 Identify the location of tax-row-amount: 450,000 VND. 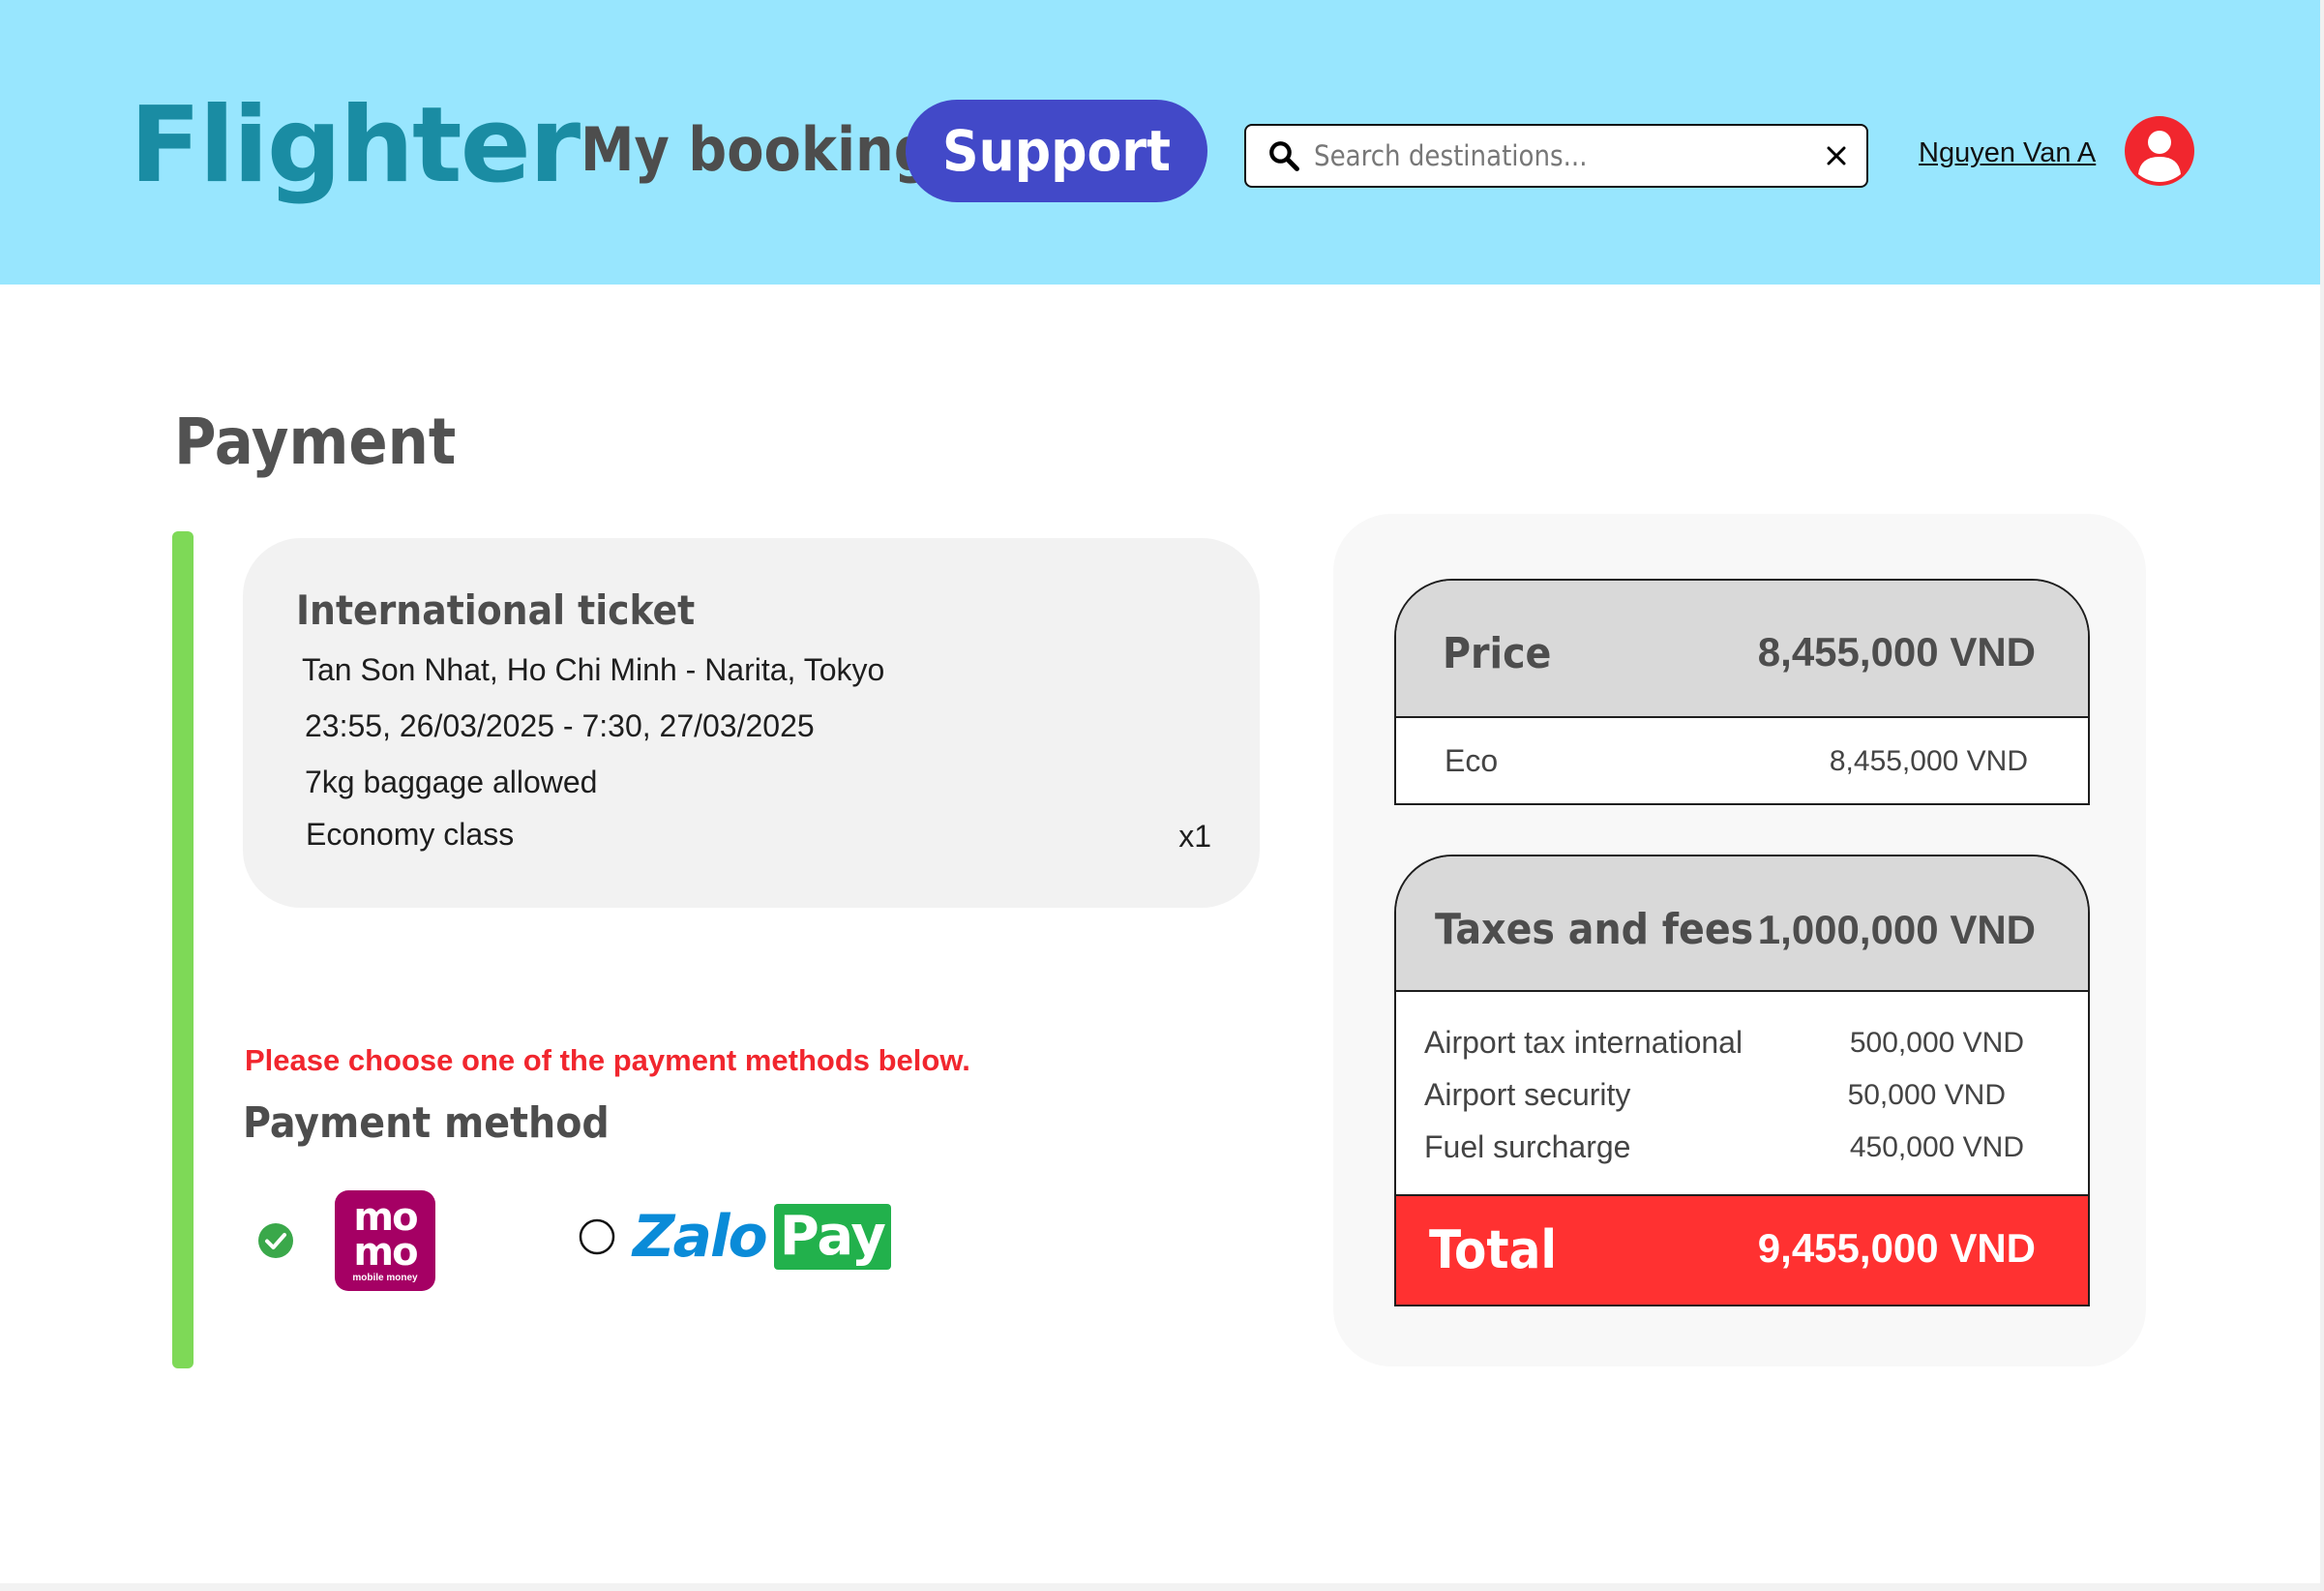
(1937, 1147).